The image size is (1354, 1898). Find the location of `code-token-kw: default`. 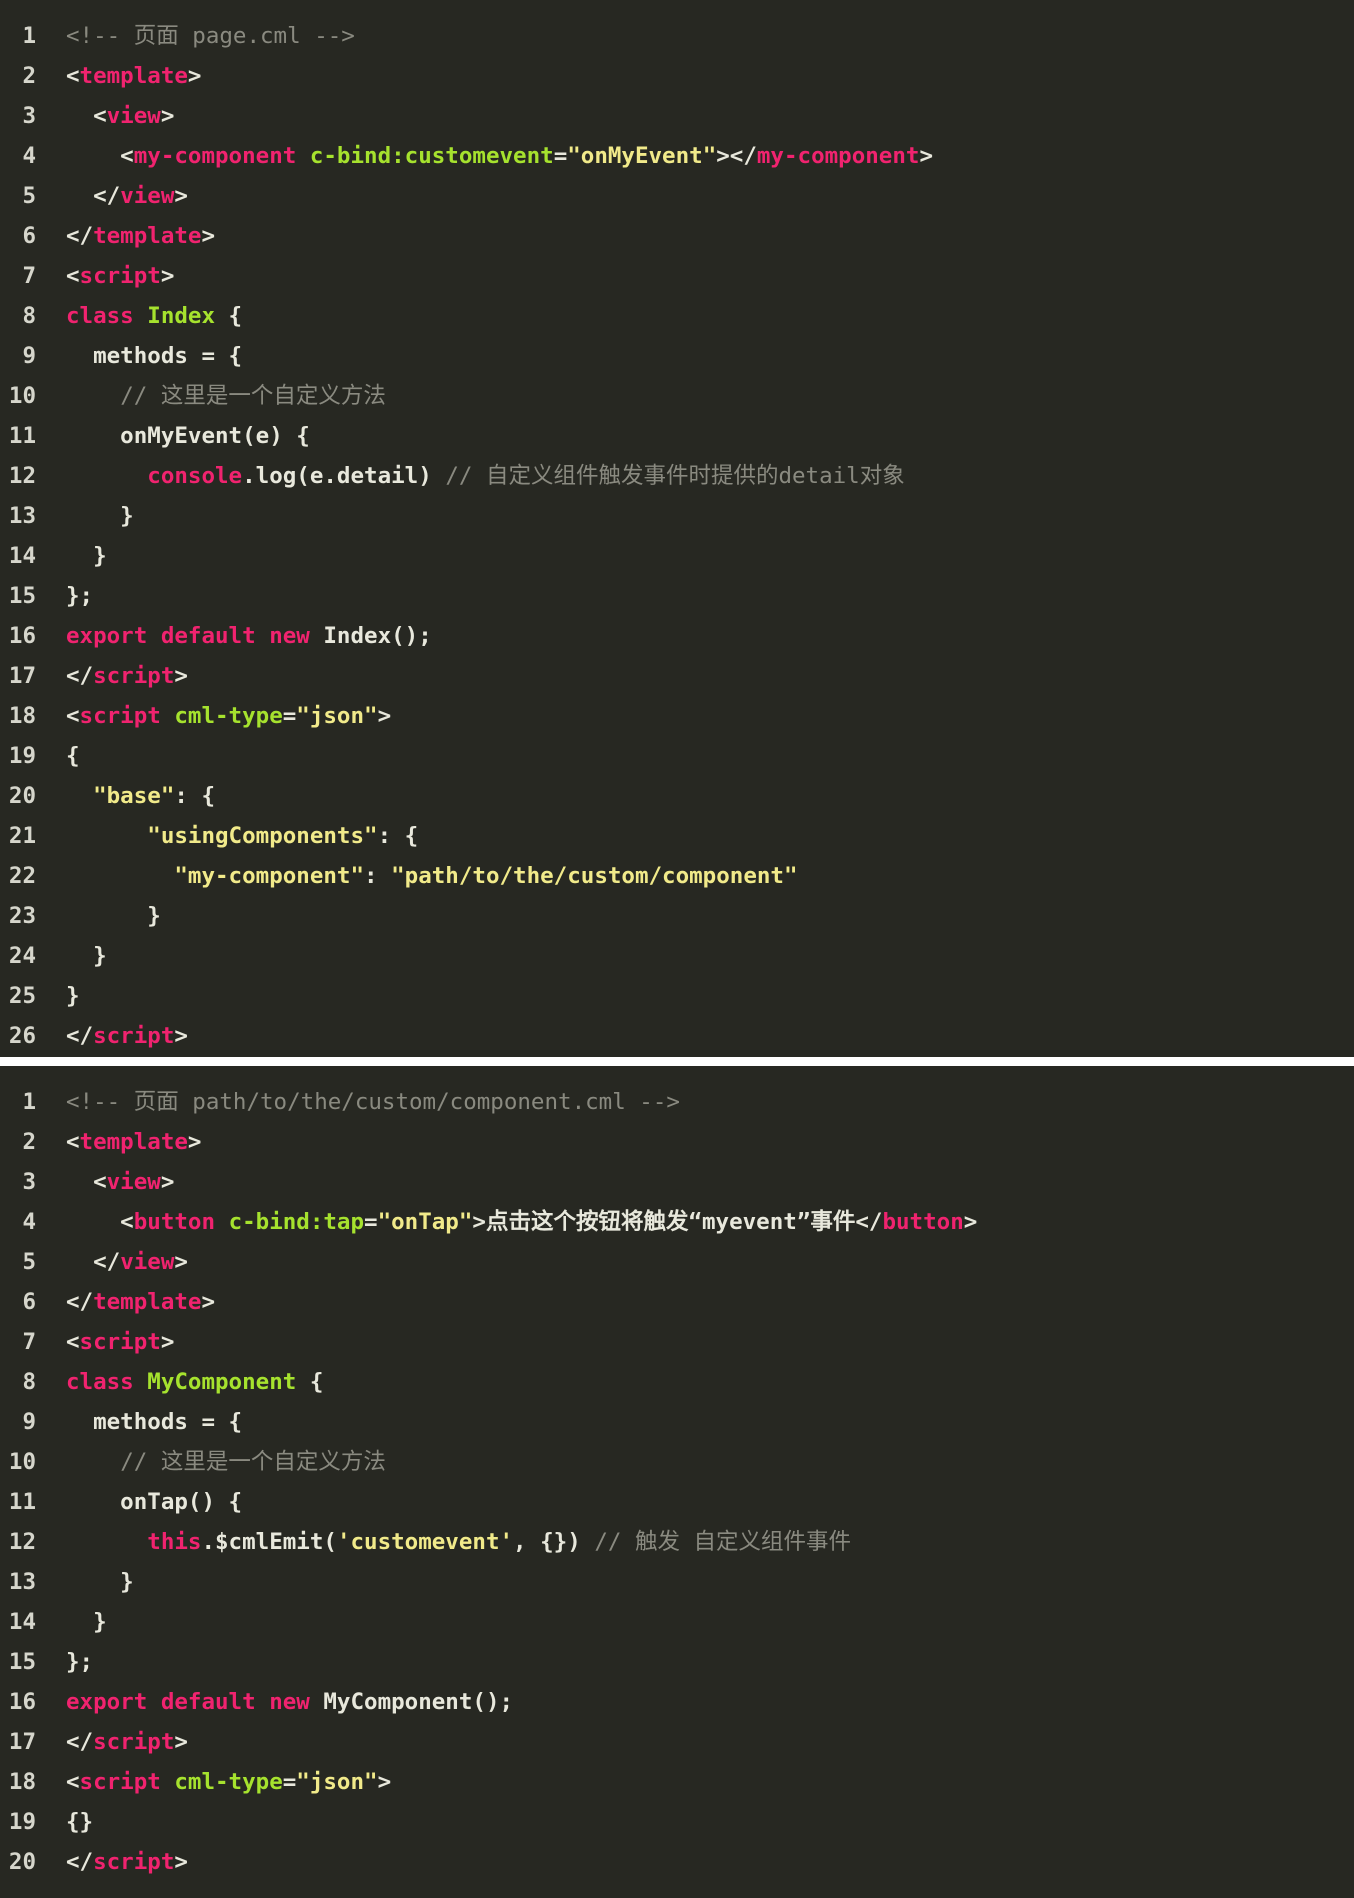

code-token-kw: default is located at coordinates (208, 1702).